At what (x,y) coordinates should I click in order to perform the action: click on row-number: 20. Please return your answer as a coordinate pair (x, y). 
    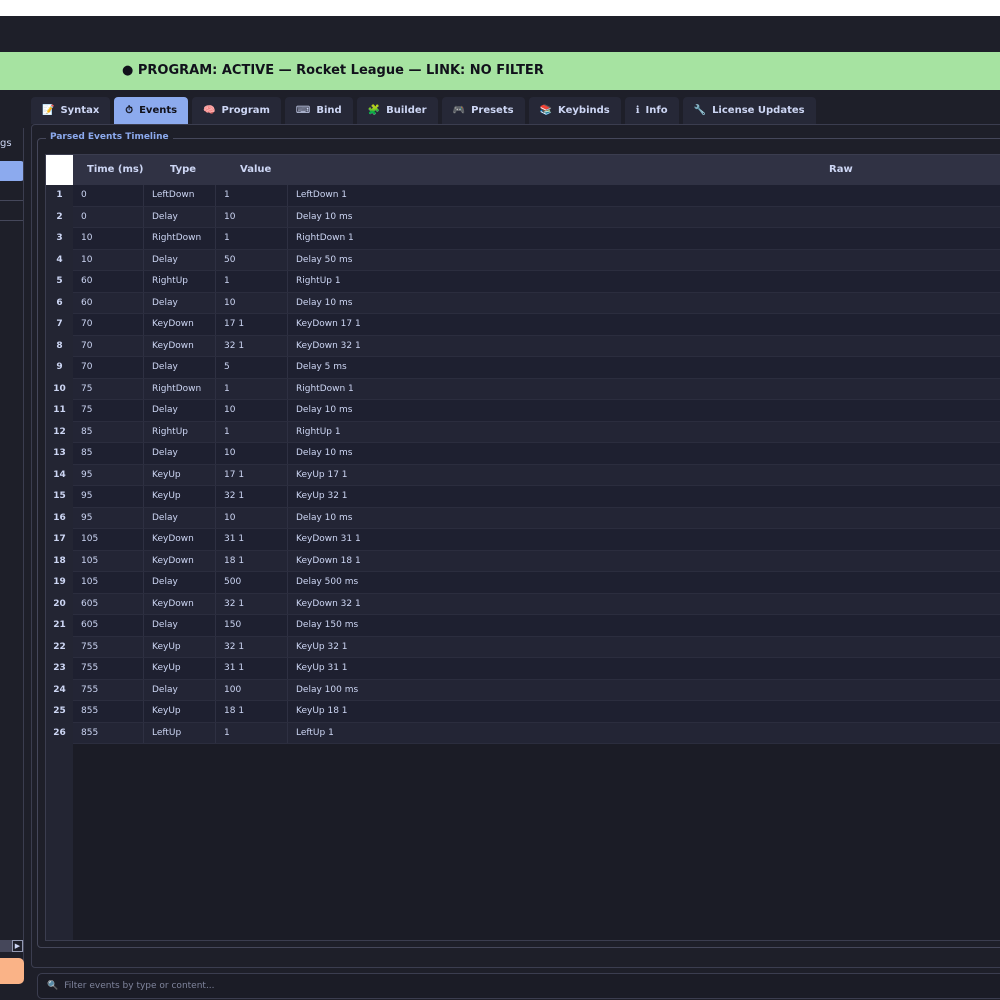
    Looking at the image, I should click on (59, 604).